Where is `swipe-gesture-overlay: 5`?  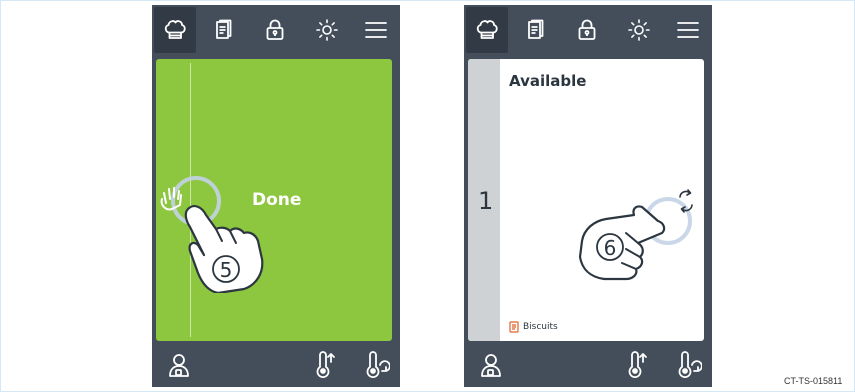
swipe-gesture-overlay: 5 is located at coordinates (212, 234).